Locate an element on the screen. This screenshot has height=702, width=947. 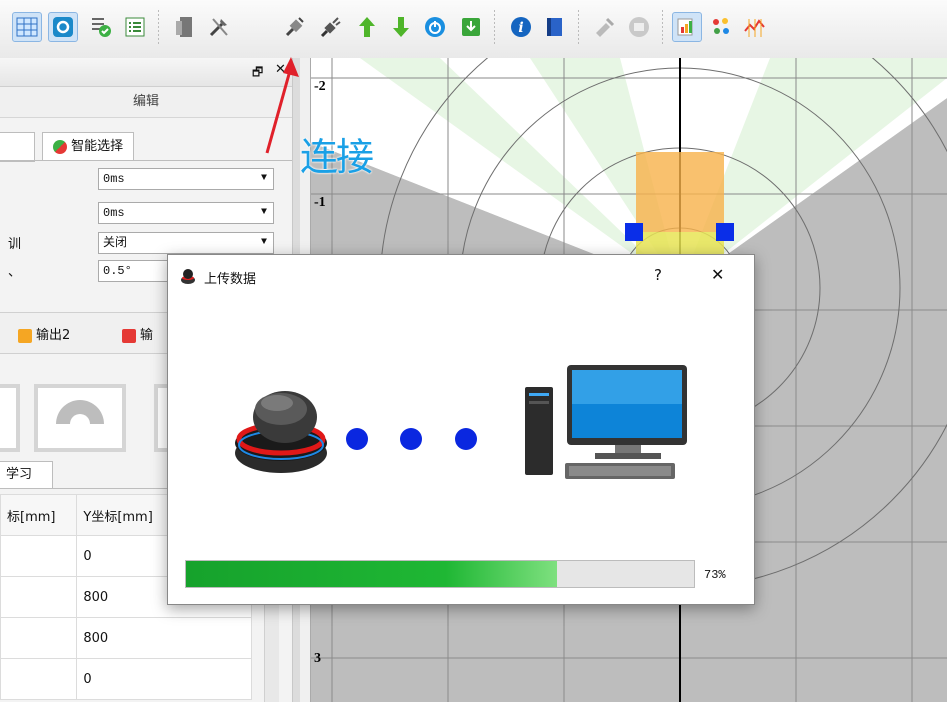
col-header-x: 标[mm] is located at coordinates (39, 515).